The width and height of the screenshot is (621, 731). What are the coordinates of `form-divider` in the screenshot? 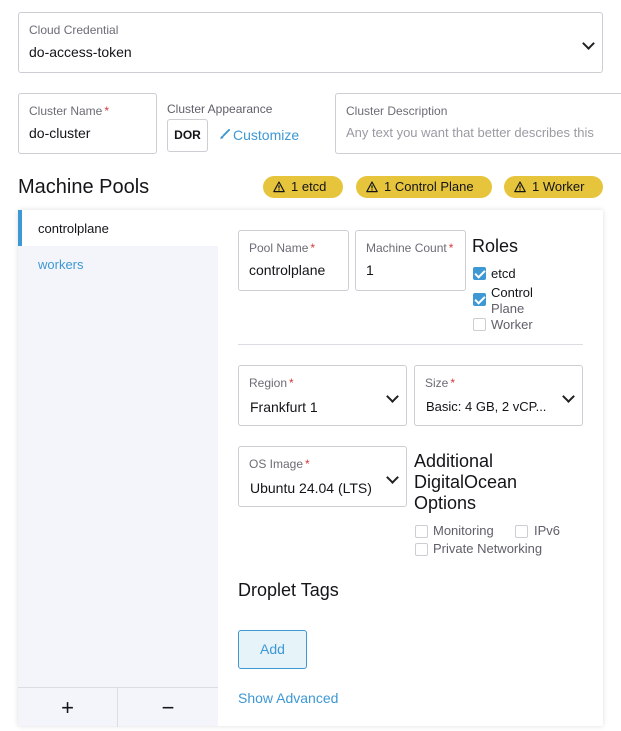 It's located at (410, 344).